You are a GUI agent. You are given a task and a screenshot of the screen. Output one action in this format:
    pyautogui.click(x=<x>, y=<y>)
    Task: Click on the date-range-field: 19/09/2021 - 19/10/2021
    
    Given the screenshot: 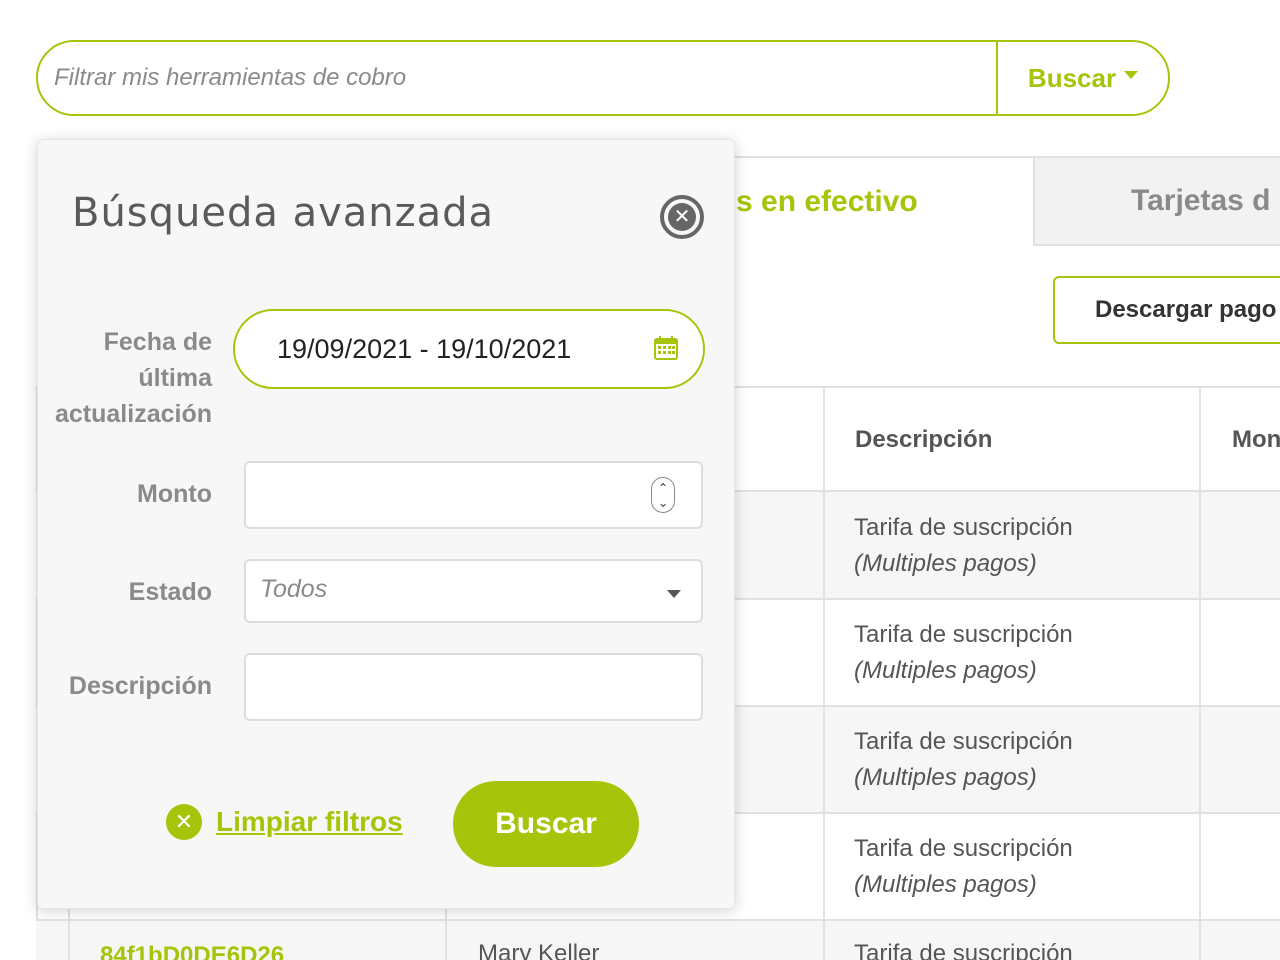 What is the action you would take?
    pyautogui.click(x=469, y=349)
    